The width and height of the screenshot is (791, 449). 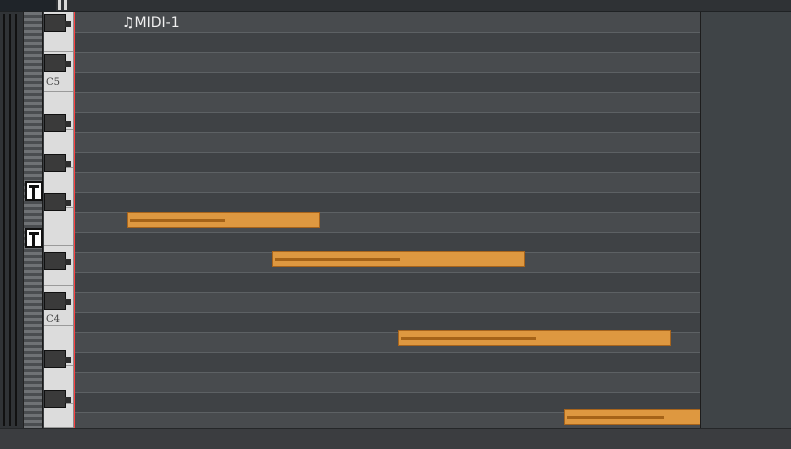 I want to click on piano-keyboard: C5 C4, so click(x=59, y=220).